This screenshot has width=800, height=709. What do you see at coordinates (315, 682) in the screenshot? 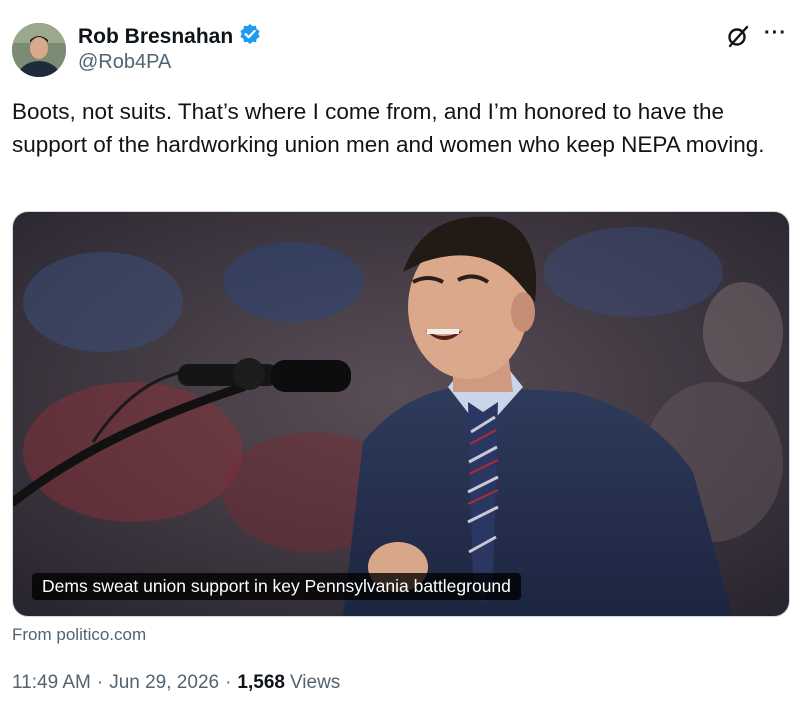
I see `views-label: Views` at bounding box center [315, 682].